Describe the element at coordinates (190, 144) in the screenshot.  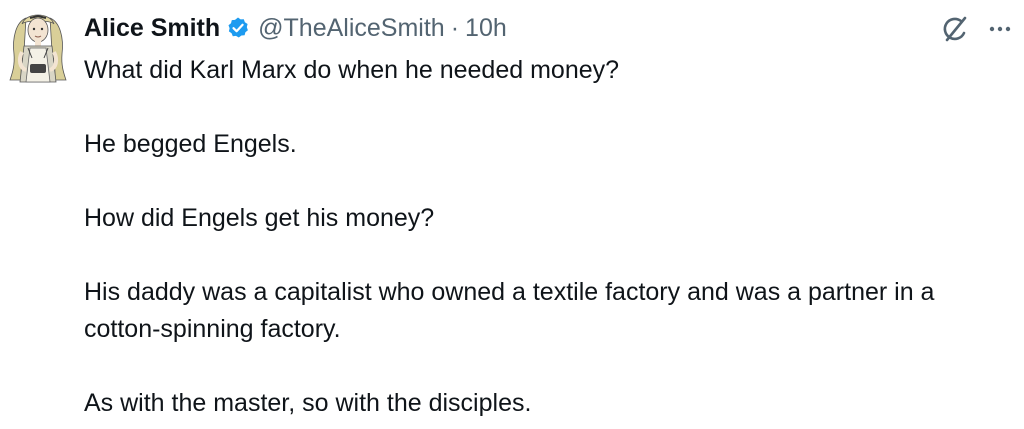
I see `tweet-paragraph: He begged Engels.` at that location.